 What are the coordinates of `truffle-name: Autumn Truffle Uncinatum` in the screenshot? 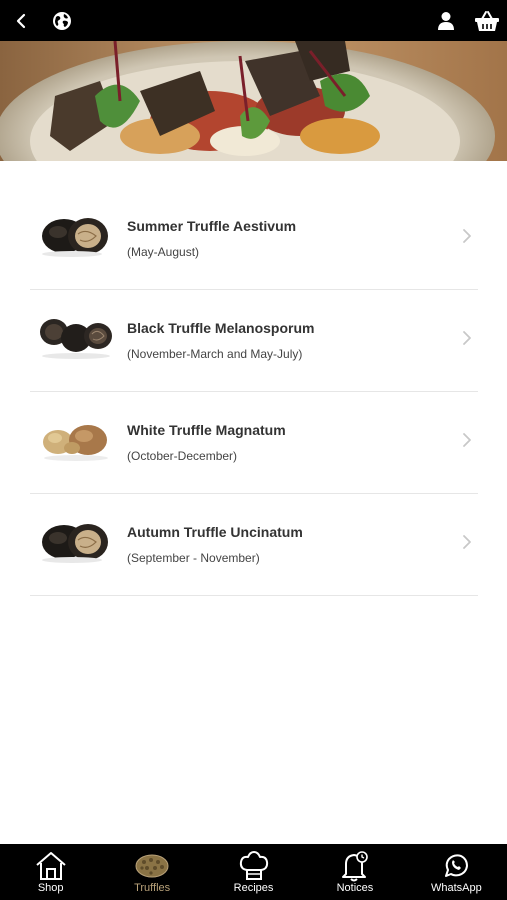 It's located at (215, 532).